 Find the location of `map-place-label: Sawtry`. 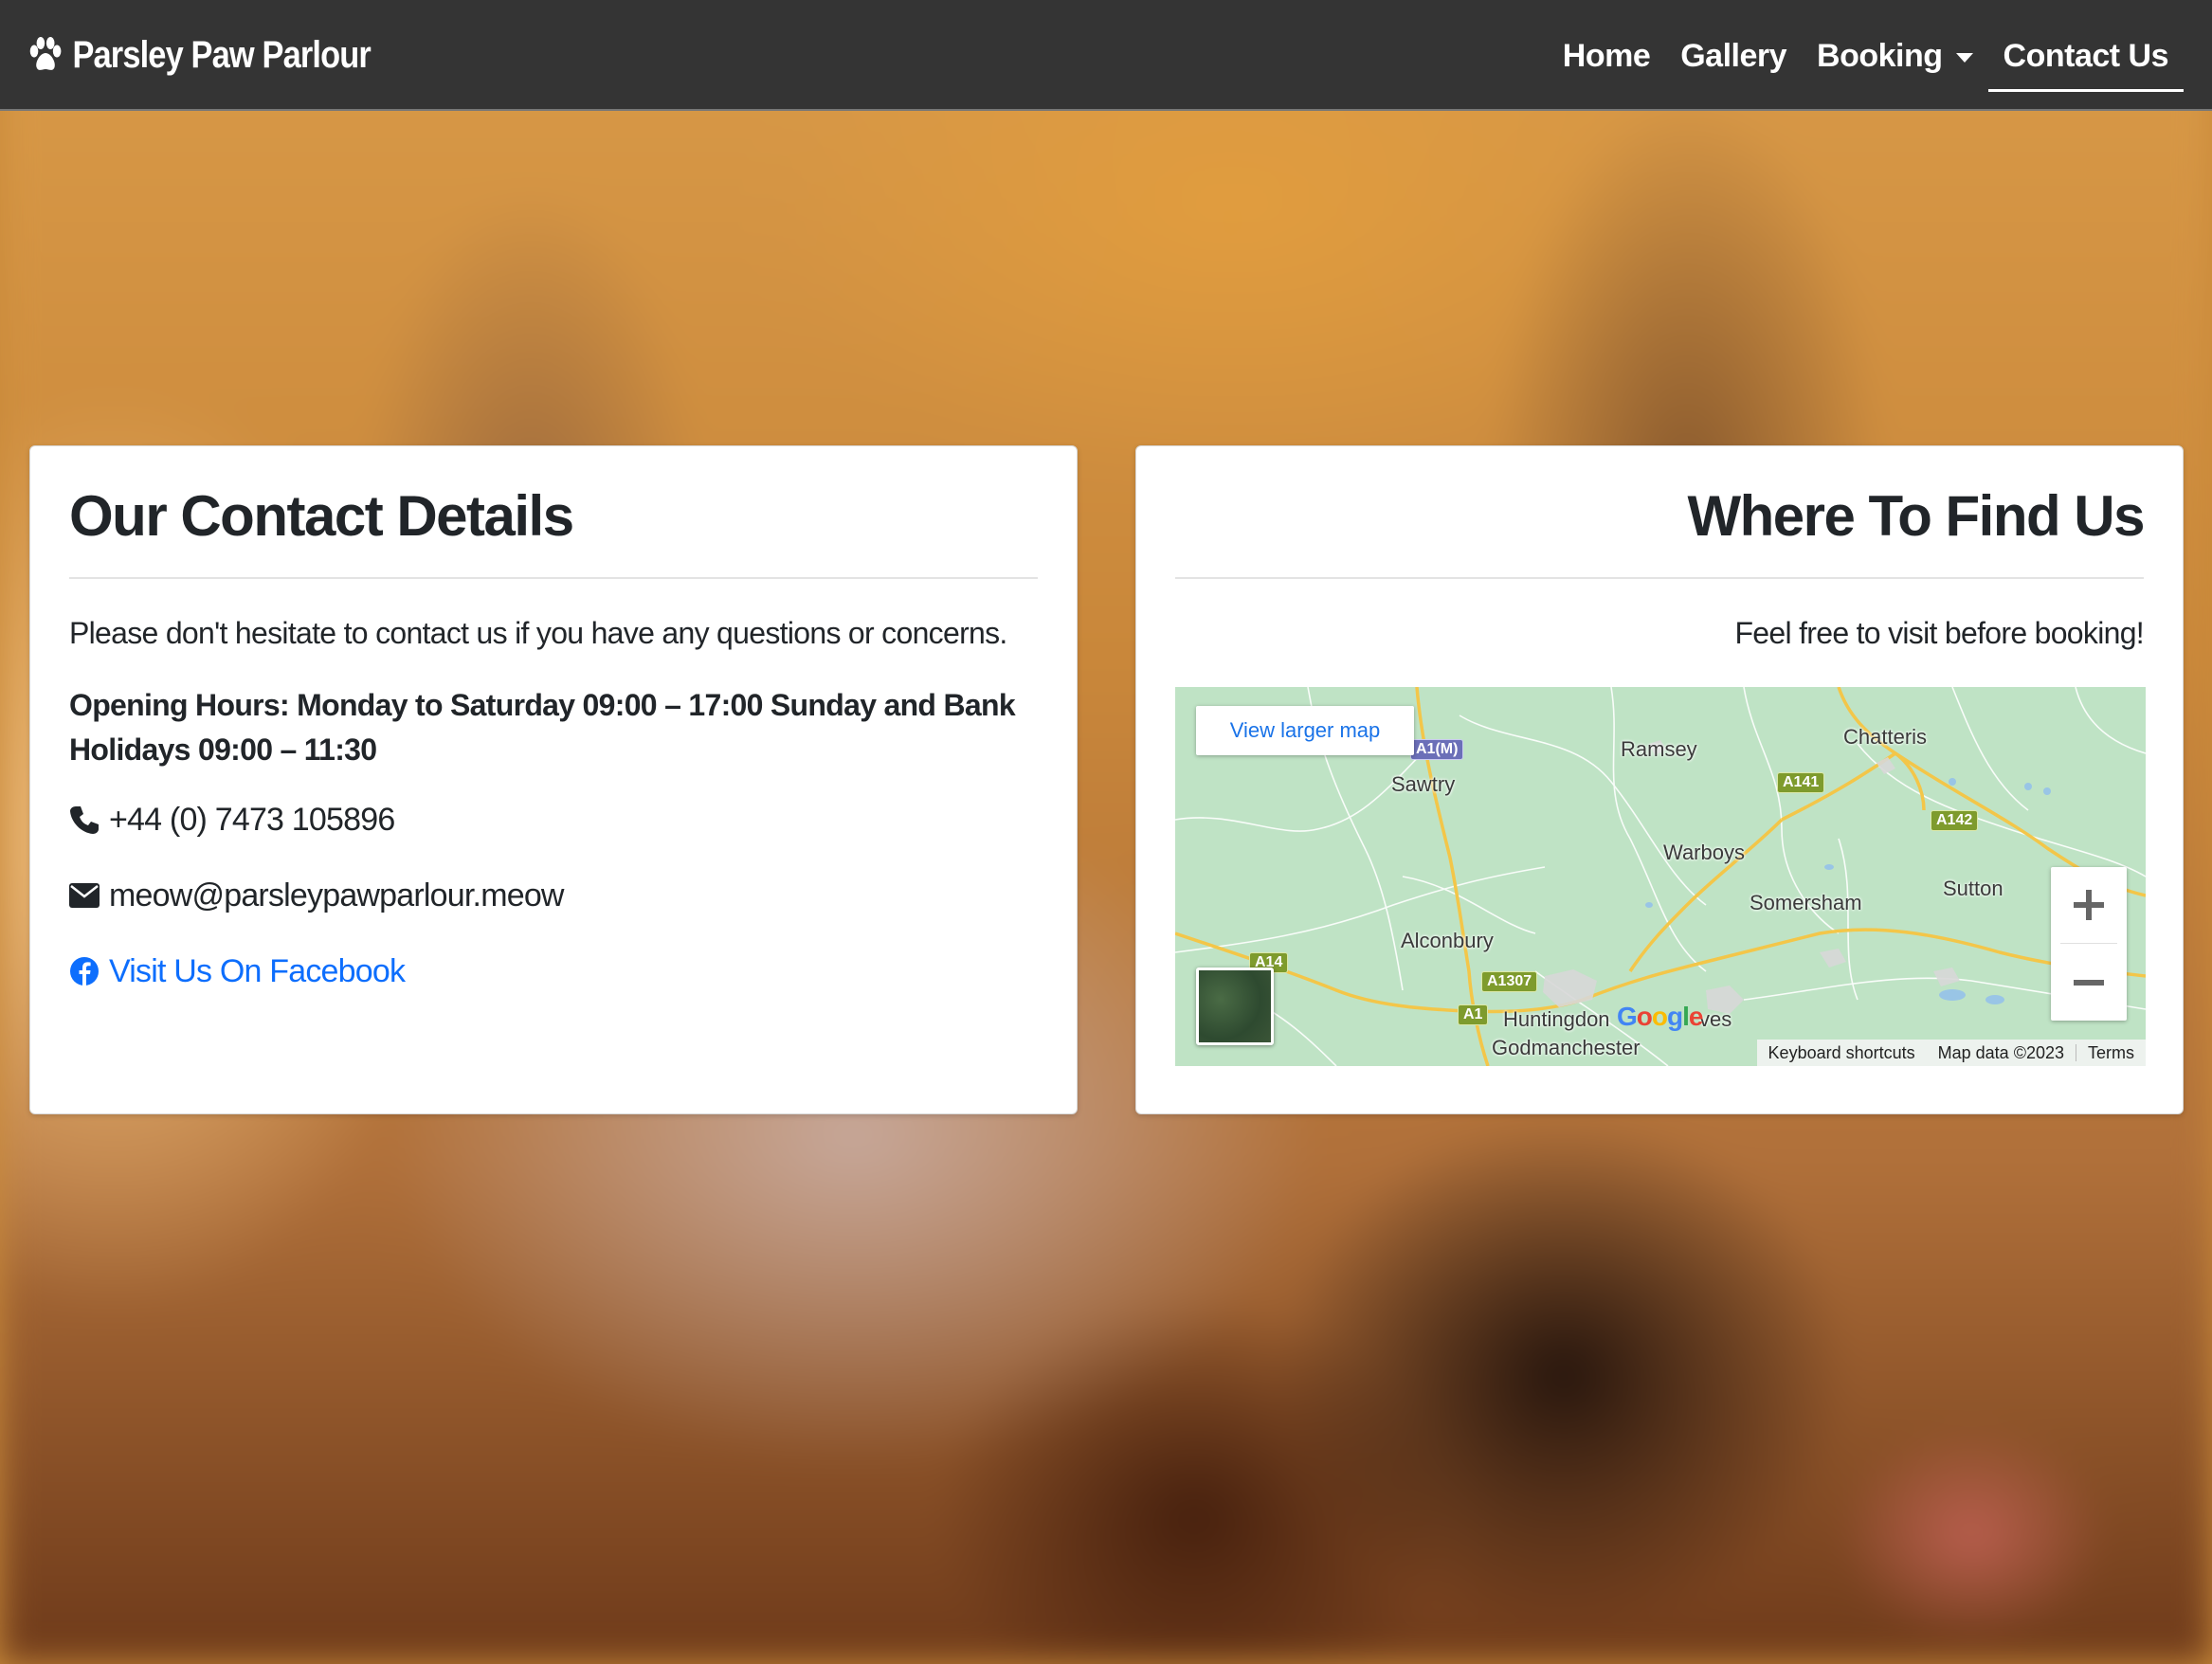

map-place-label: Sawtry is located at coordinates (1423, 784).